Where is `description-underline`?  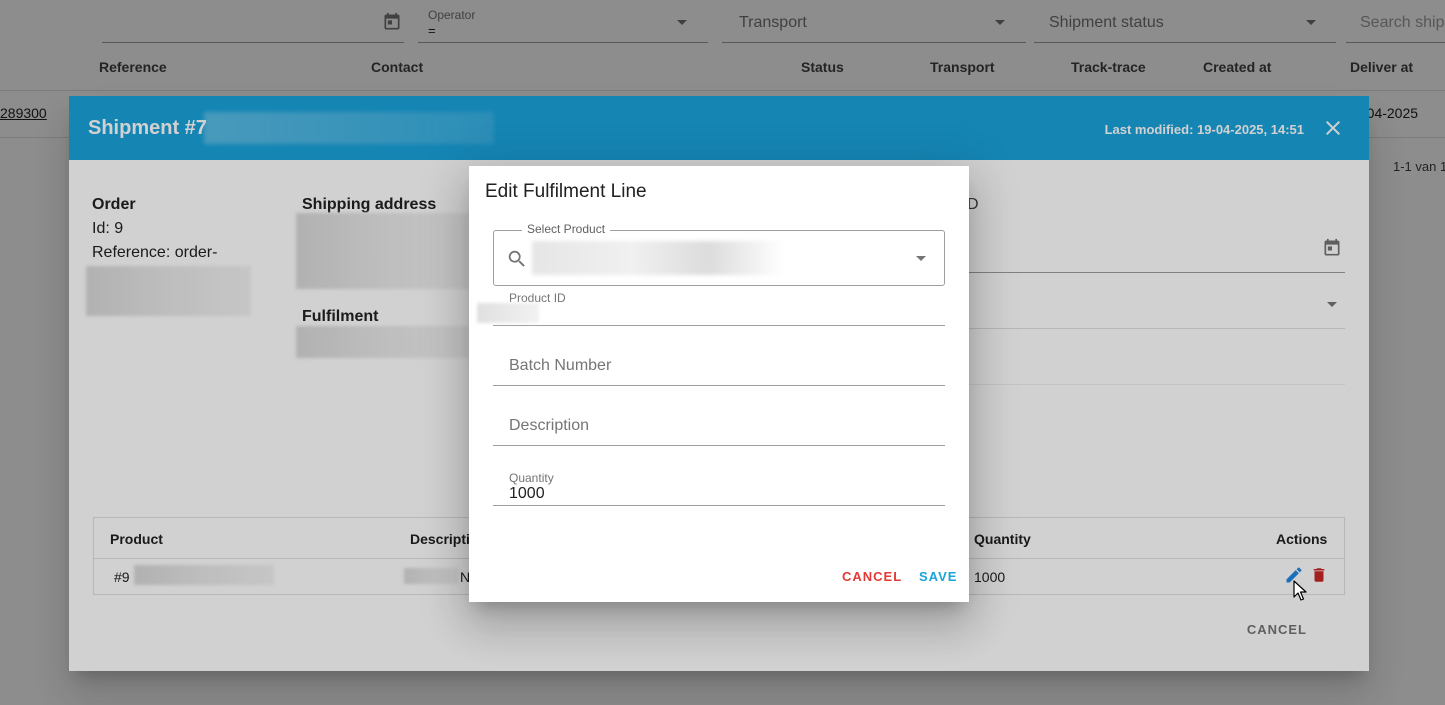
description-underline is located at coordinates (719, 445).